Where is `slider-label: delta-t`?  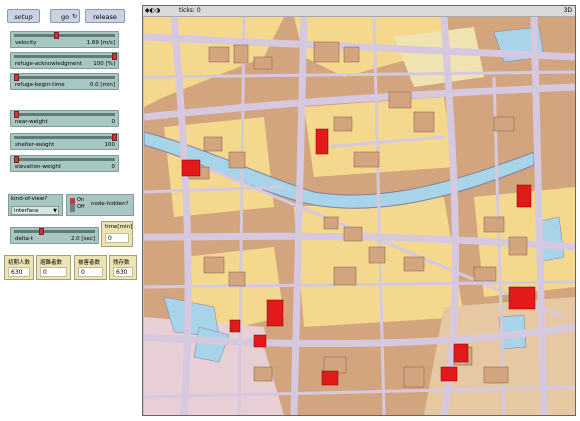
slider-label: delta-t is located at coordinates (24, 239).